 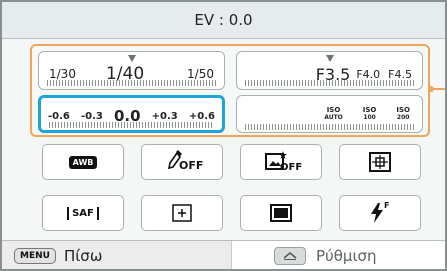 What do you see at coordinates (117, 255) in the screenshot?
I see `back-button: MENU Πίσω` at bounding box center [117, 255].